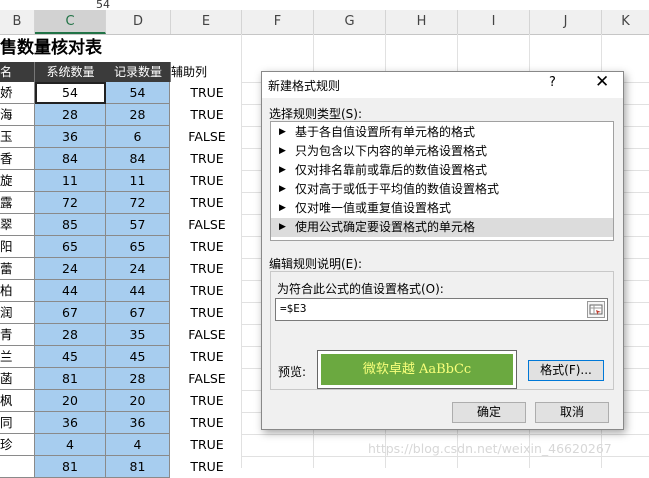 The width and height of the screenshot is (649, 478). Describe the element at coordinates (17, 401) in the screenshot. I see `cell-name: 枫` at that location.